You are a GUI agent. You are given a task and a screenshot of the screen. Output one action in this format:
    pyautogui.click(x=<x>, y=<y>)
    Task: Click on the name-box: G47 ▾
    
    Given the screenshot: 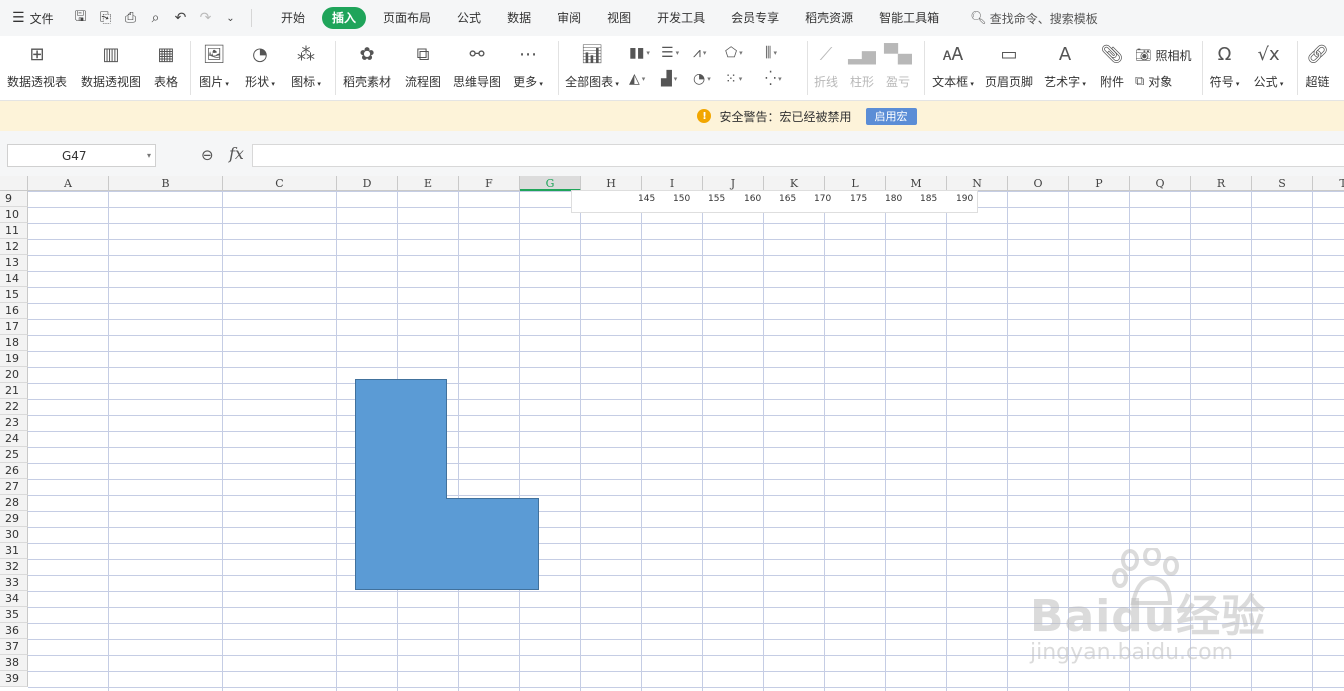 What is the action you would take?
    pyautogui.click(x=81, y=155)
    